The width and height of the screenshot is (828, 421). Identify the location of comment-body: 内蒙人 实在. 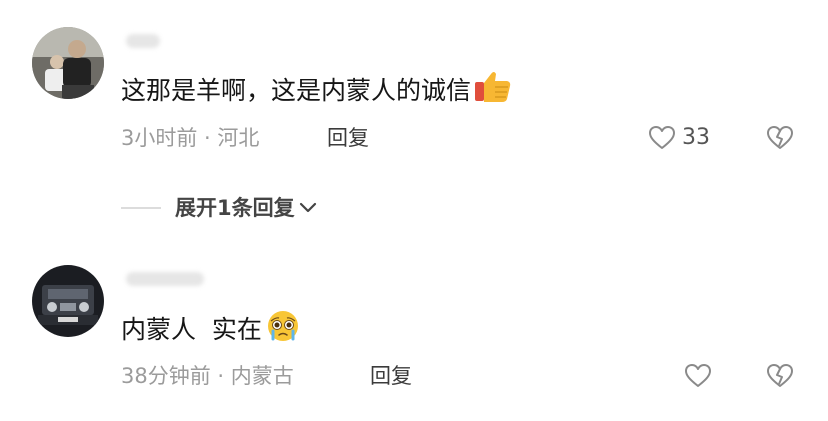
(191, 329).